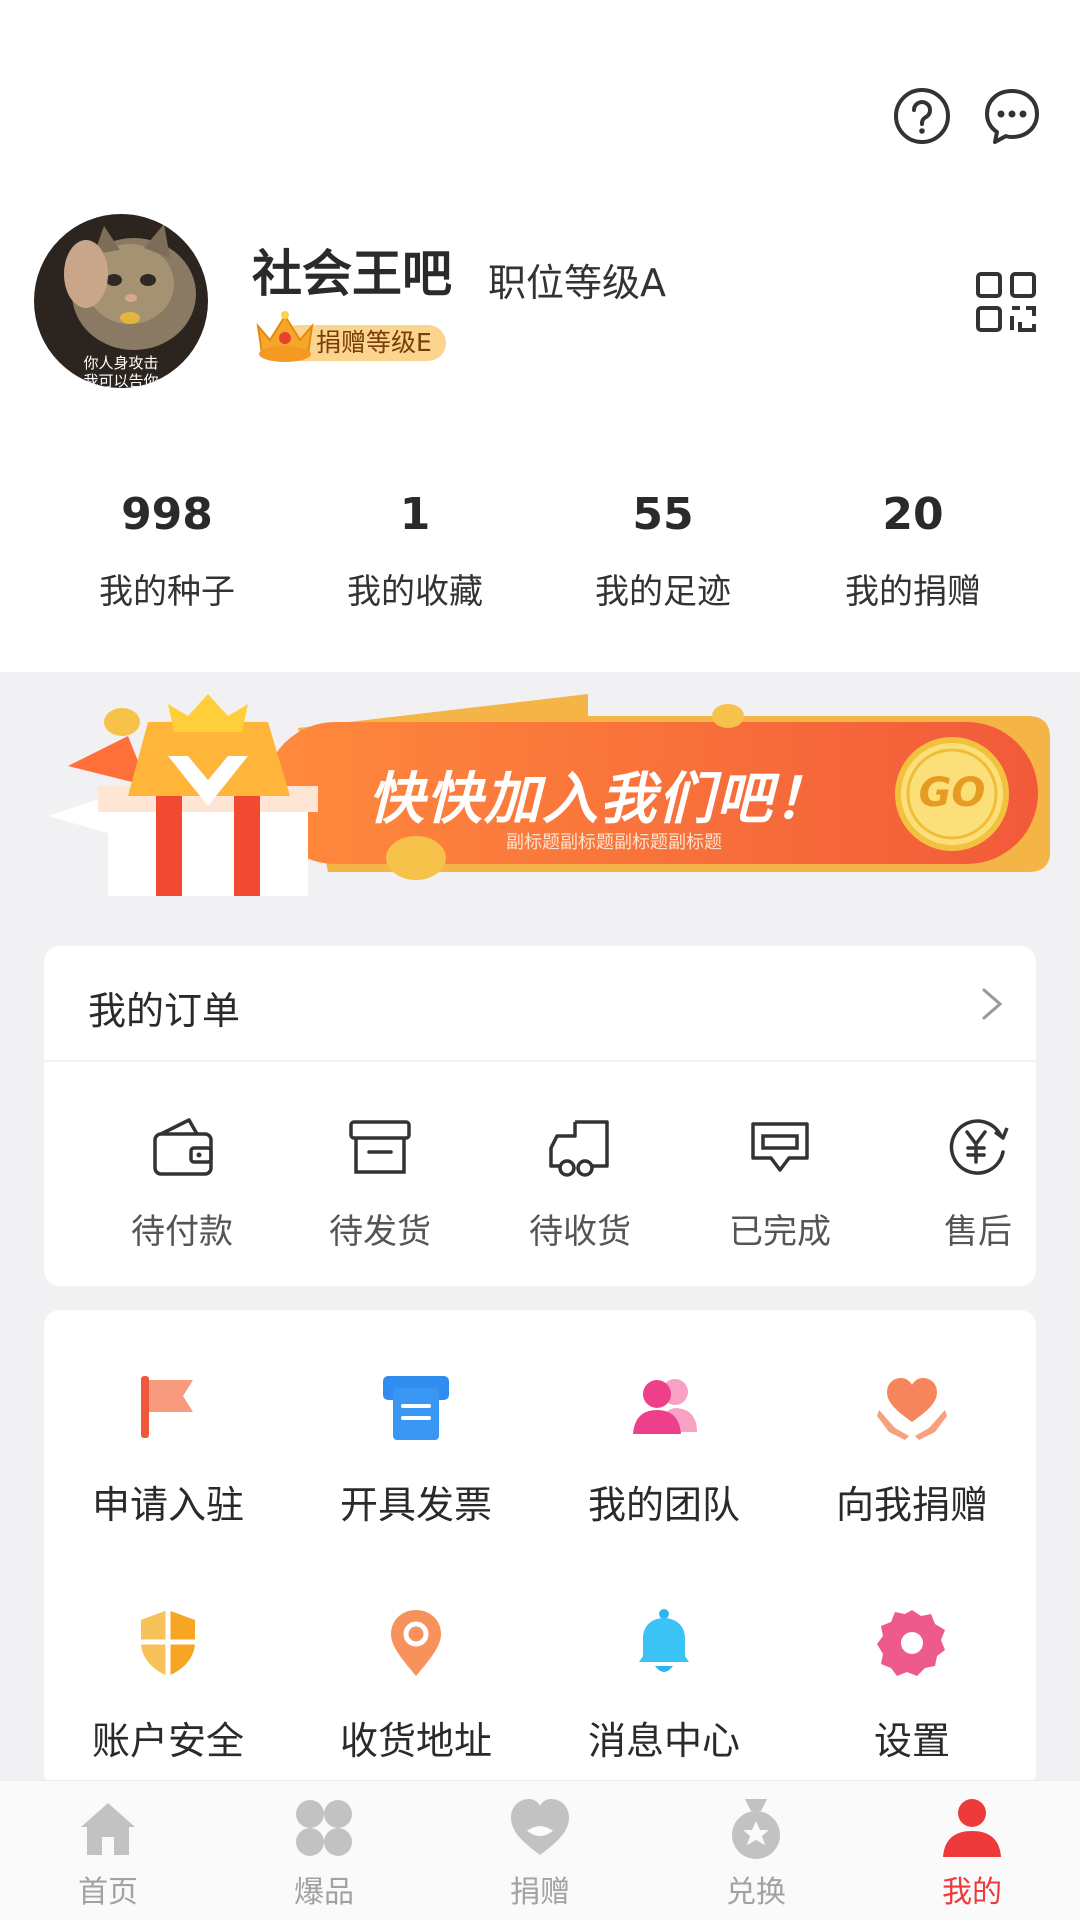 The image size is (1080, 1920). What do you see at coordinates (664, 1640) in the screenshot?
I see `bell-icon` at bounding box center [664, 1640].